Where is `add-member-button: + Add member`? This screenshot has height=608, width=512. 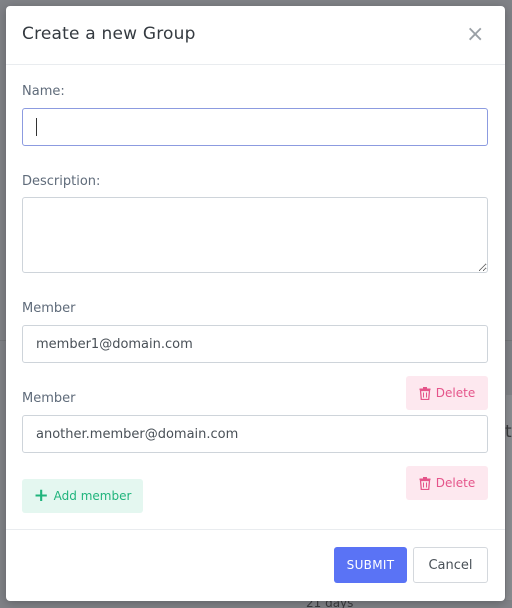
add-member-button: + Add member is located at coordinates (82, 496).